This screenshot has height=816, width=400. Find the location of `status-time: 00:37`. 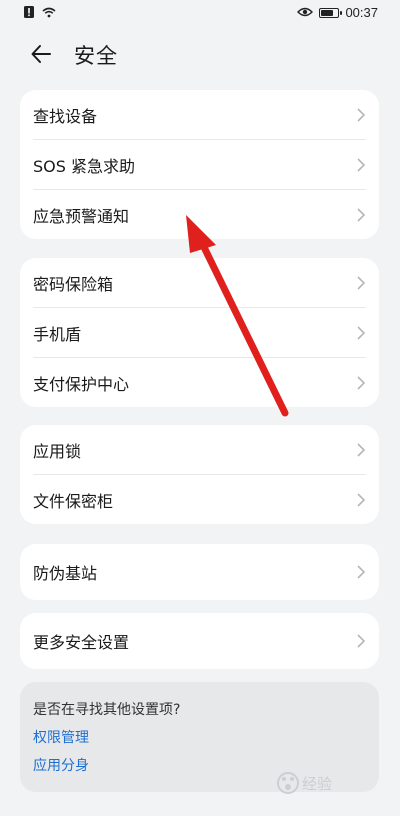

status-time: 00:37 is located at coordinates (361, 12).